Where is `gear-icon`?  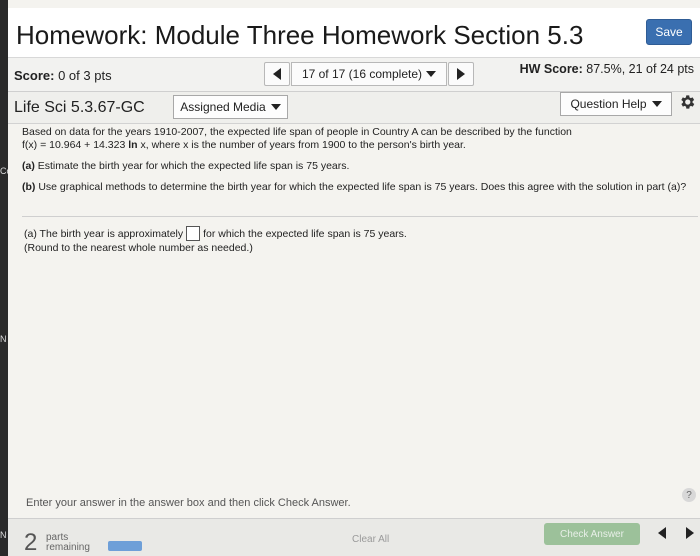 gear-icon is located at coordinates (687, 102).